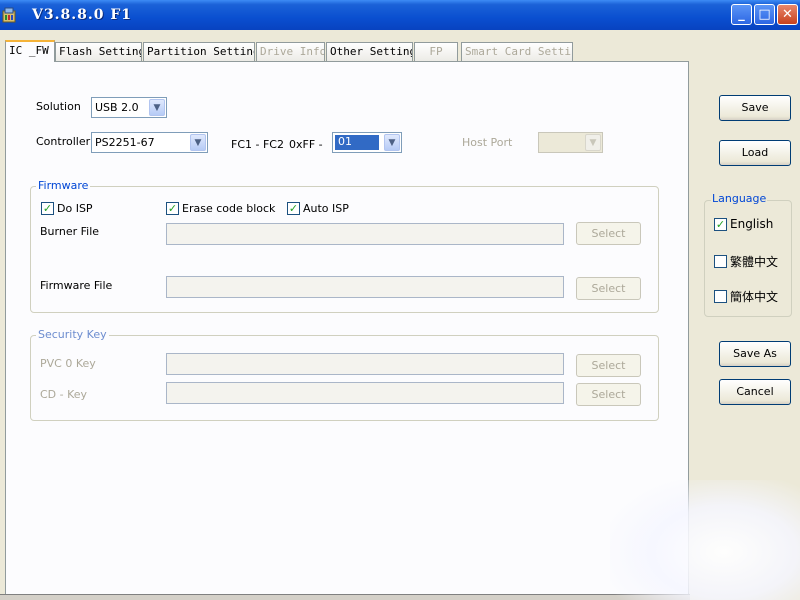  Describe the element at coordinates (70, 231) in the screenshot. I see `burner-file-label: Burner File` at that location.